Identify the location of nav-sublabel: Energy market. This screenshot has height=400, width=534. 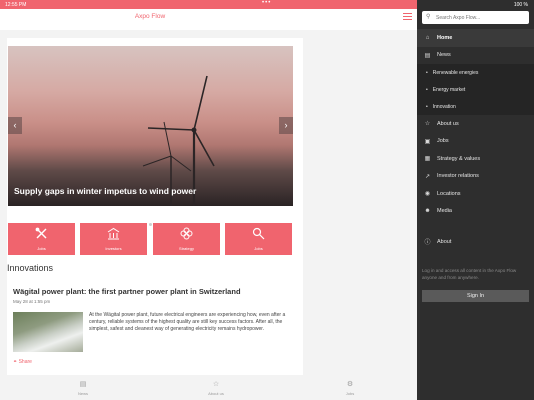
(449, 89).